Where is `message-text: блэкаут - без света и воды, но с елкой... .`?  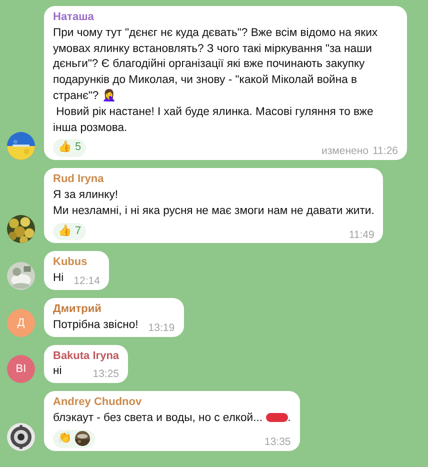
message-text: блэкаут - без света и воды, но с елкой... . is located at coordinates (172, 418).